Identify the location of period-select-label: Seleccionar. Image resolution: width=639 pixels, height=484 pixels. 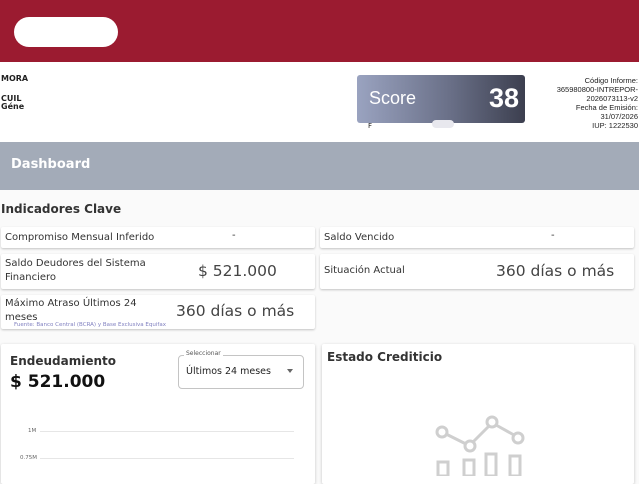
(203, 353).